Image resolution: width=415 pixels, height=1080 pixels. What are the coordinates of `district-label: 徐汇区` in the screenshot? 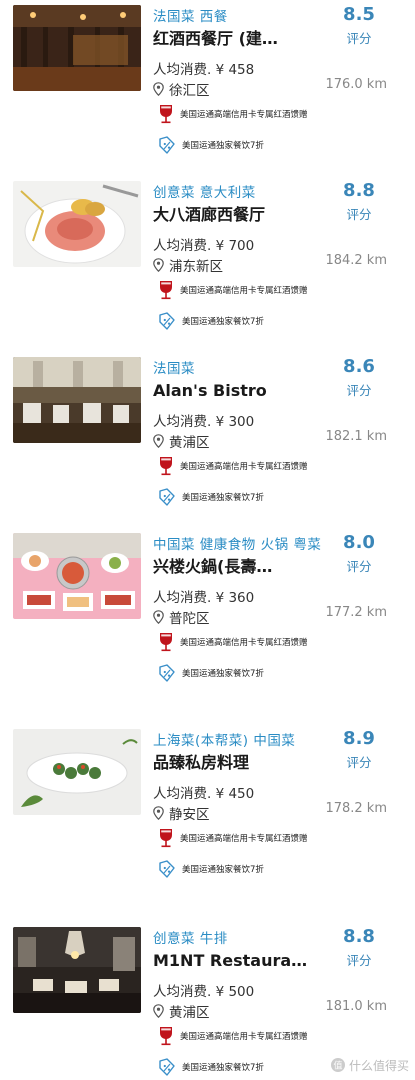 It's located at (189, 91).